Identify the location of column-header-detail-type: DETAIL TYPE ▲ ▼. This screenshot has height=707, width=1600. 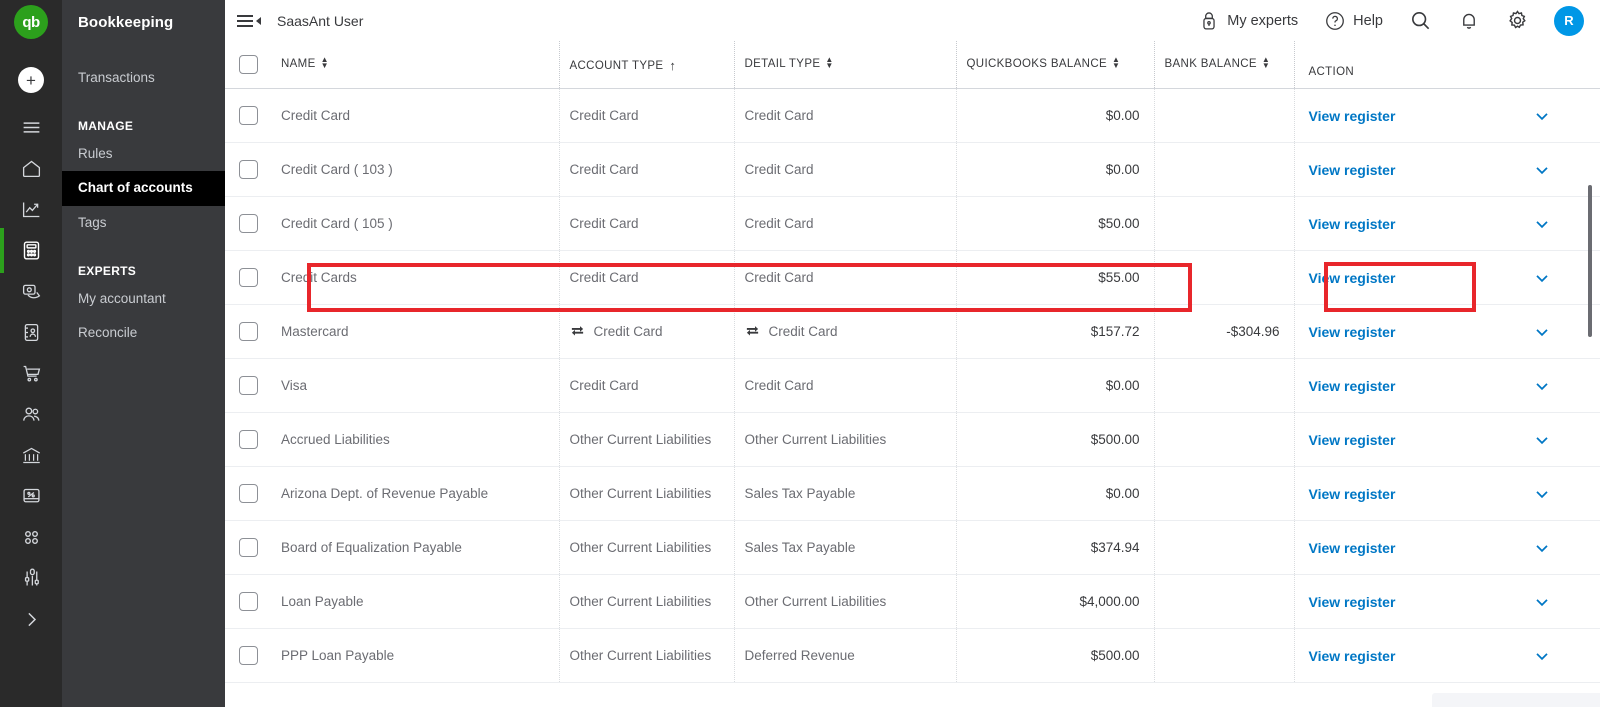
(845, 65).